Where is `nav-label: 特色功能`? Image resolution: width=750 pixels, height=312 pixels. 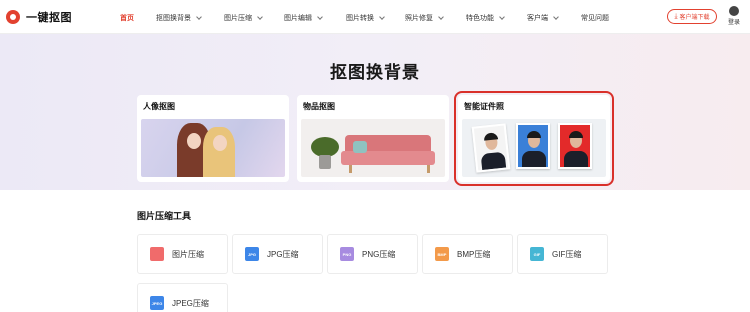 nav-label: 特色功能 is located at coordinates (480, 18).